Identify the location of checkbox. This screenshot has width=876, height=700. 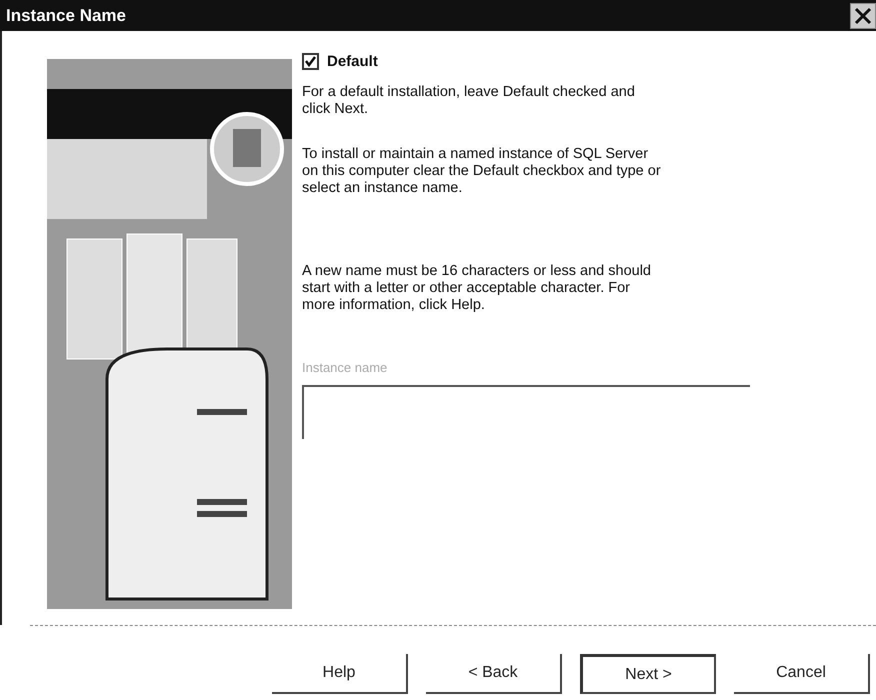
(310, 61).